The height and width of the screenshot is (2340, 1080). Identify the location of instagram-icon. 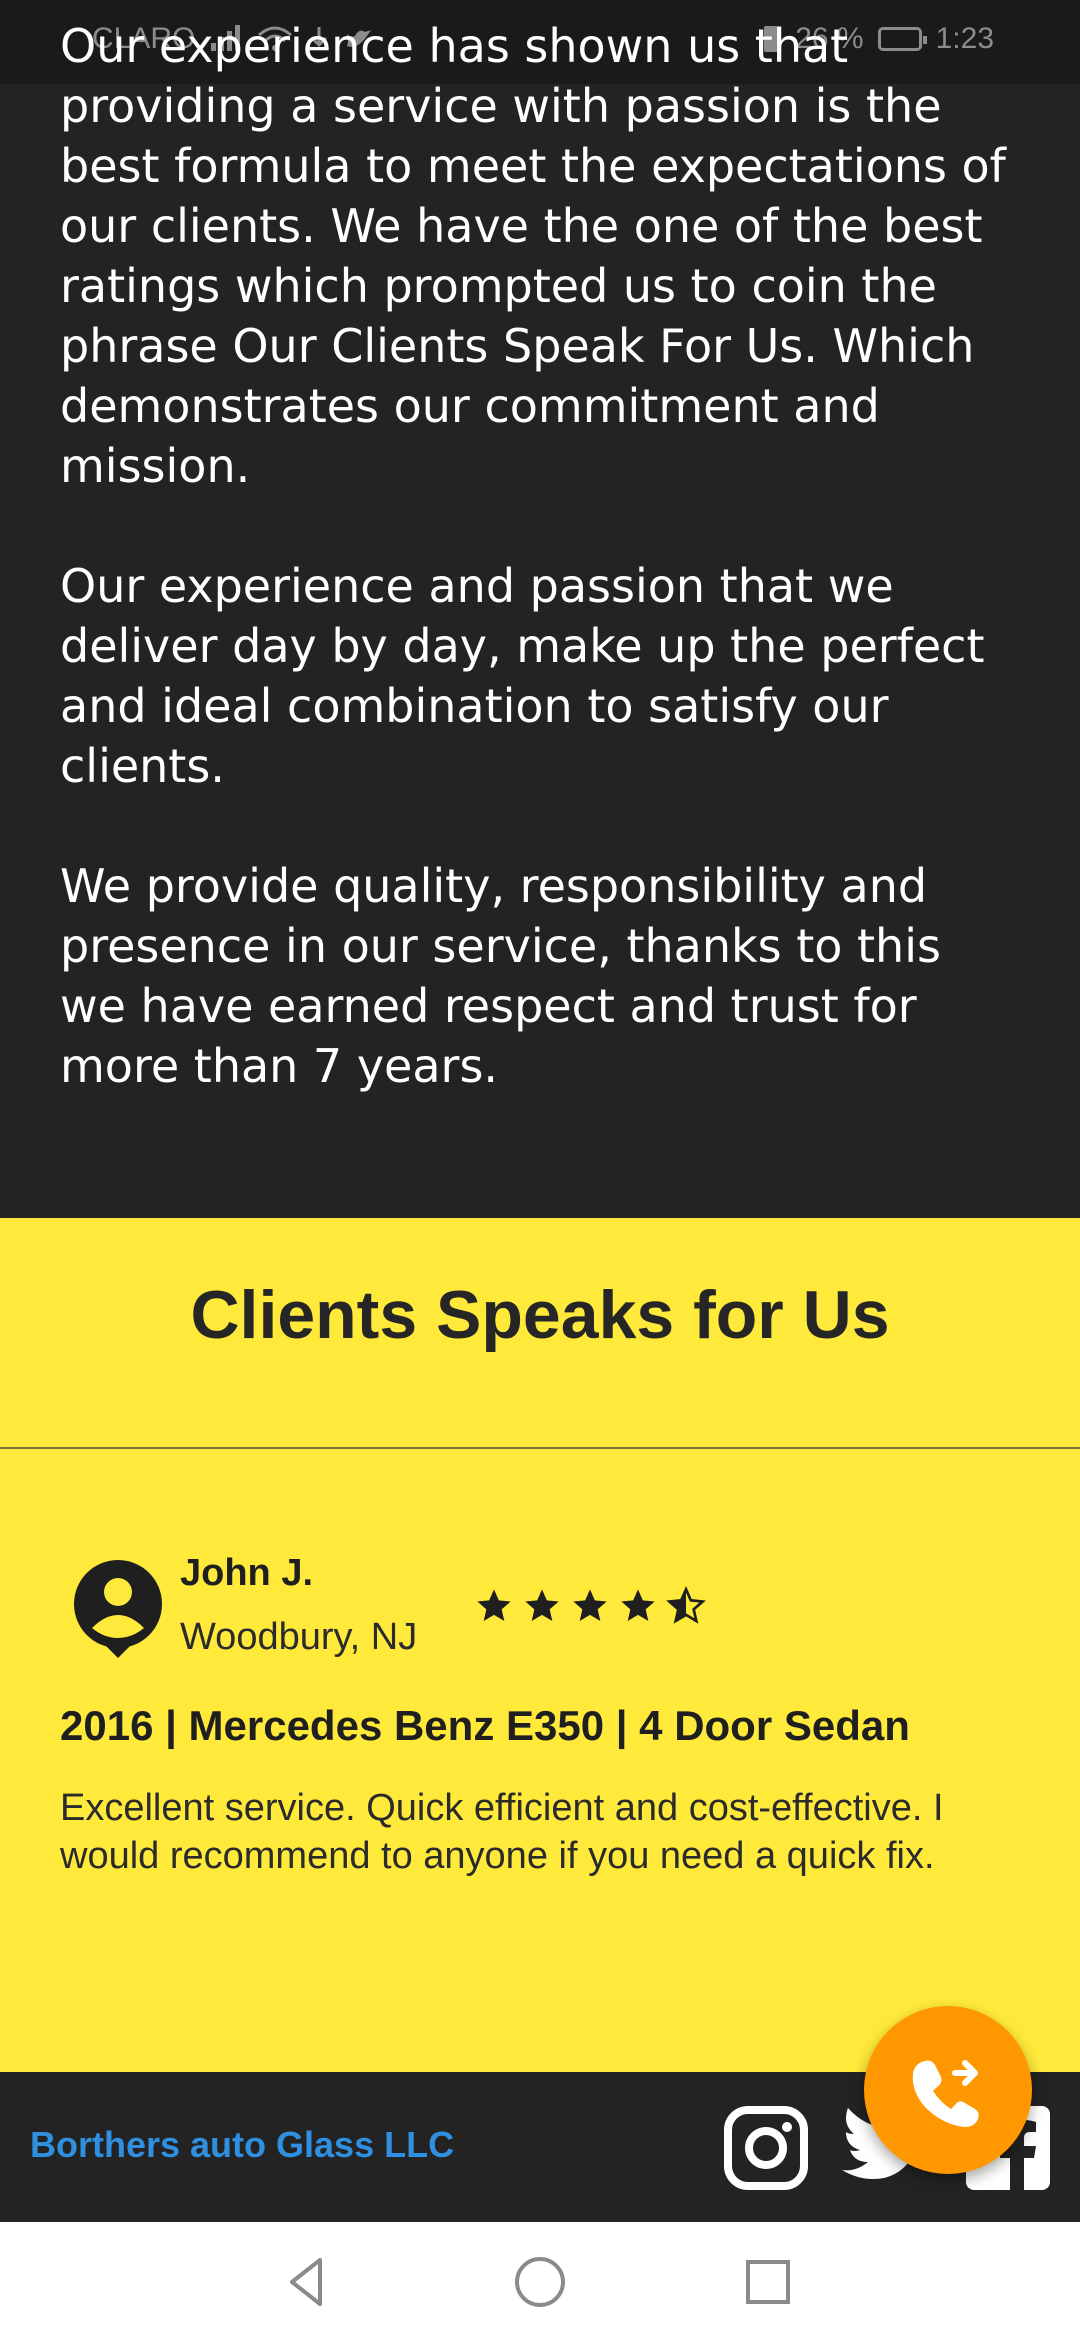
(766, 2148).